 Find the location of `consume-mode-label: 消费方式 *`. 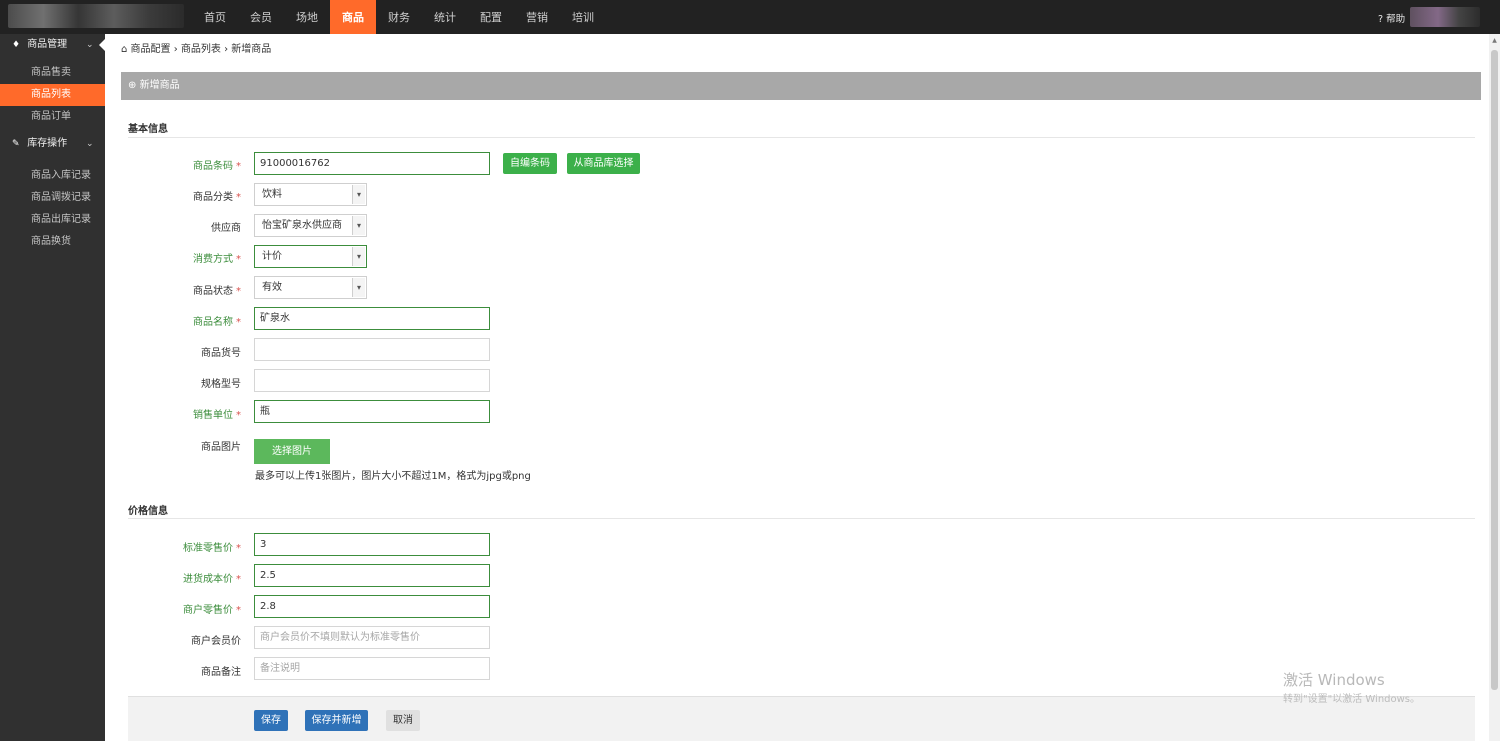

consume-mode-label: 消费方式 * is located at coordinates (217, 259).